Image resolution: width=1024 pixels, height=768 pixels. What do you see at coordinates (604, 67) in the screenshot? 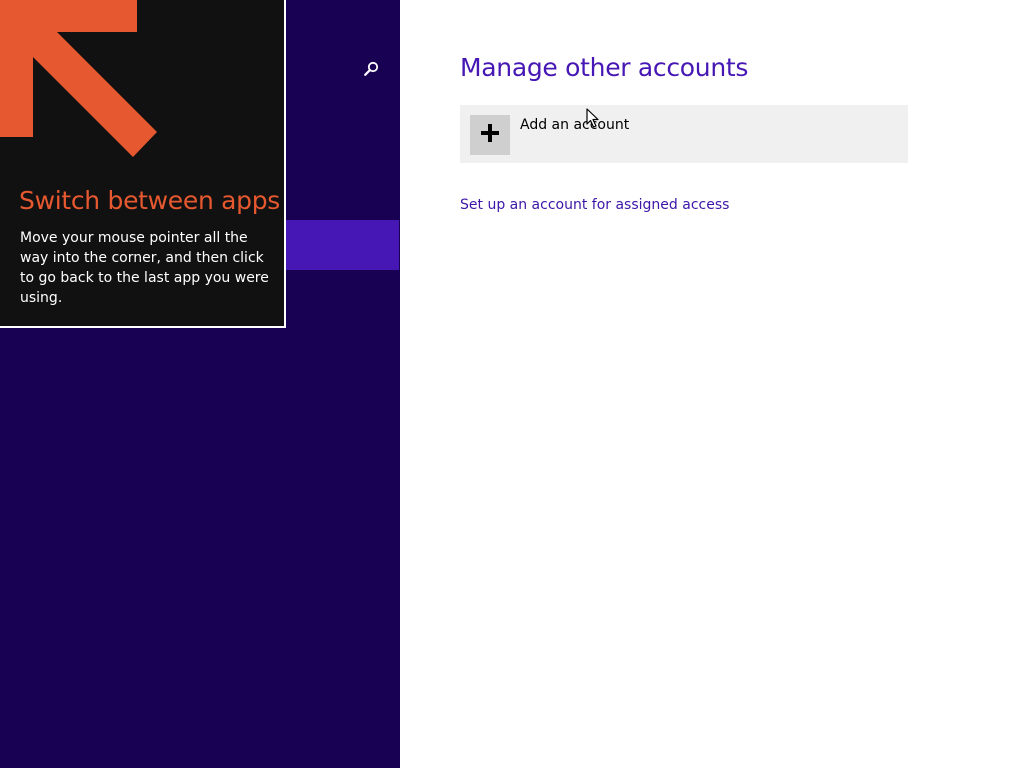
I see `page-title: Manage other accounts` at bounding box center [604, 67].